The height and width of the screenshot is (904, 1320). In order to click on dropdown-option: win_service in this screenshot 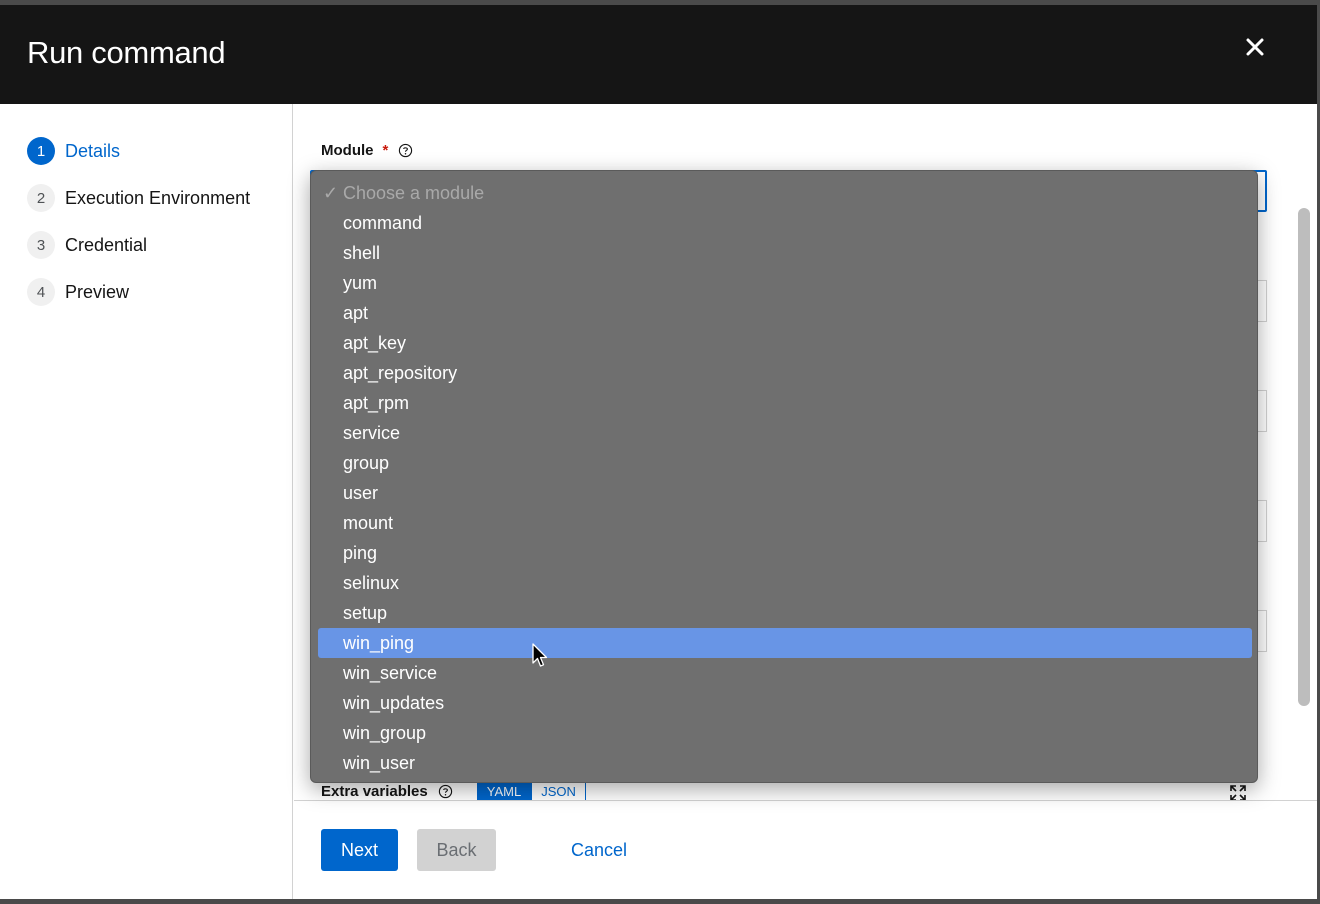, I will do `click(785, 673)`.